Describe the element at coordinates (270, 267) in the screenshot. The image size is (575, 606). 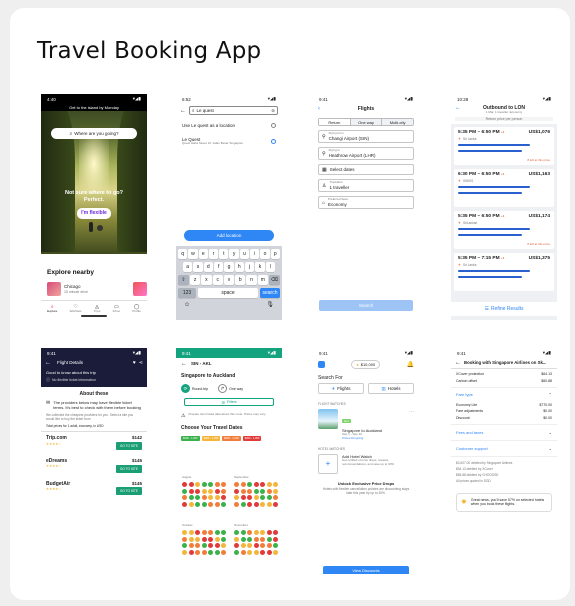
I see `key-l: l` at that location.